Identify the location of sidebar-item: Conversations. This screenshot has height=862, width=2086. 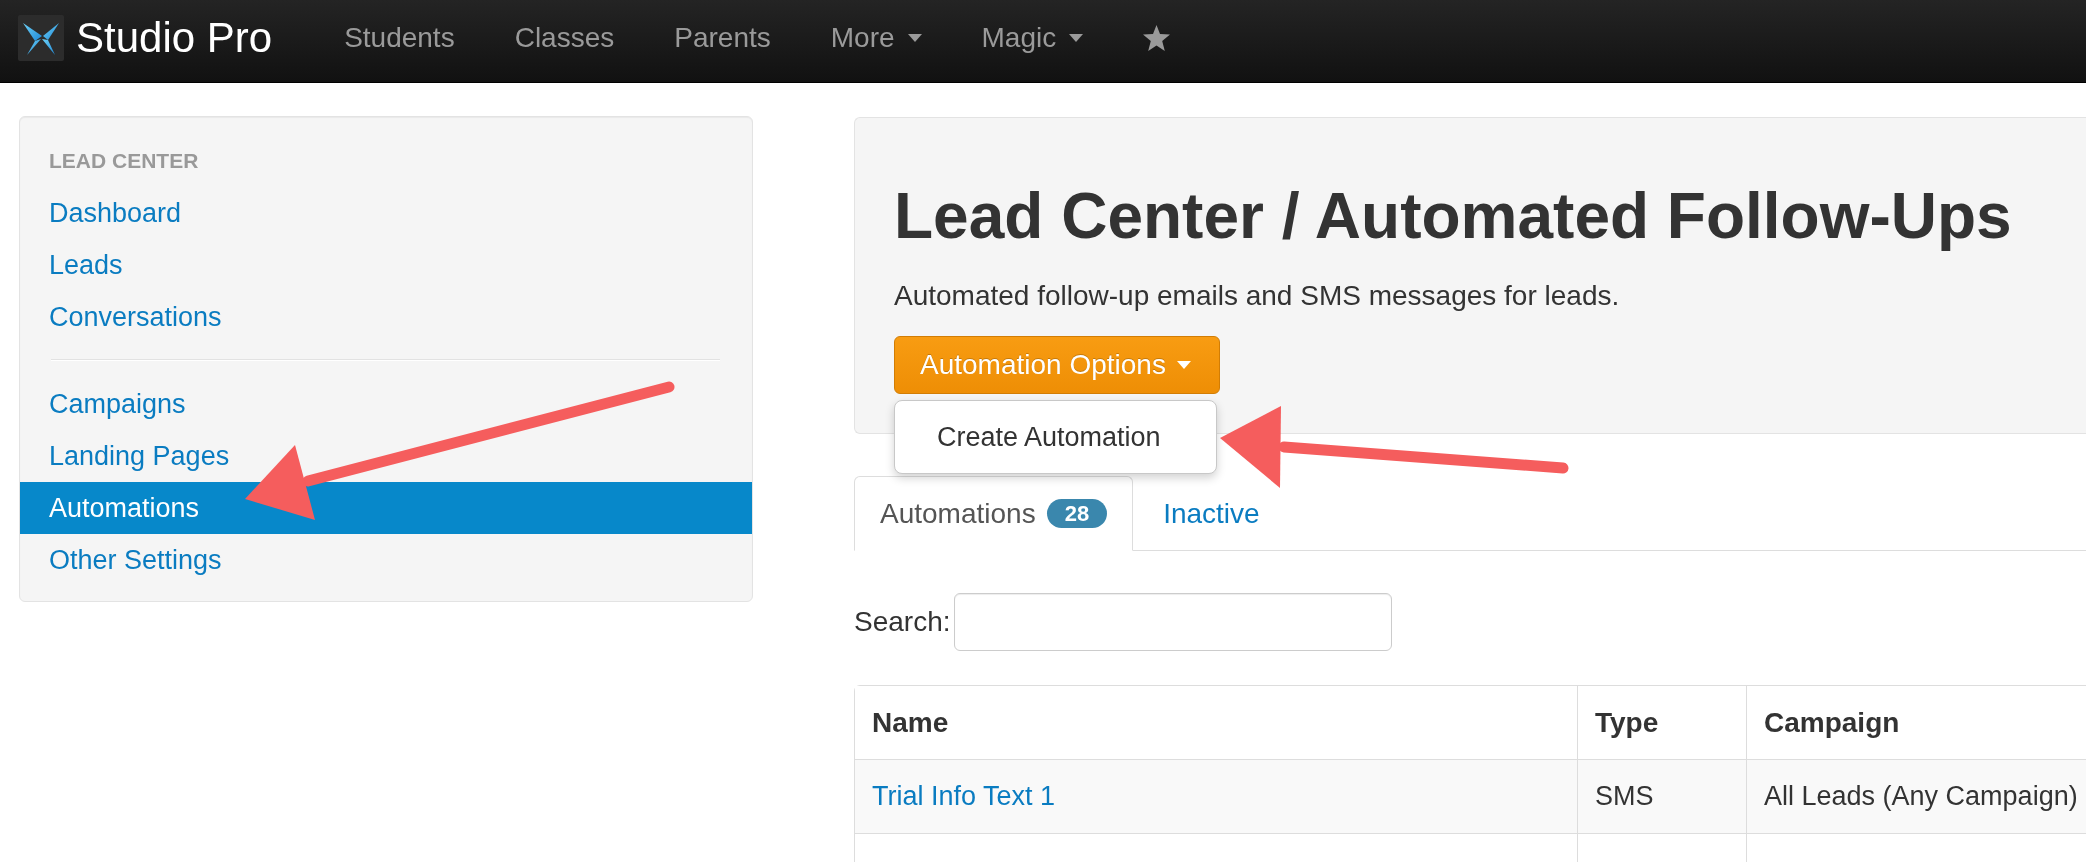
(386, 317).